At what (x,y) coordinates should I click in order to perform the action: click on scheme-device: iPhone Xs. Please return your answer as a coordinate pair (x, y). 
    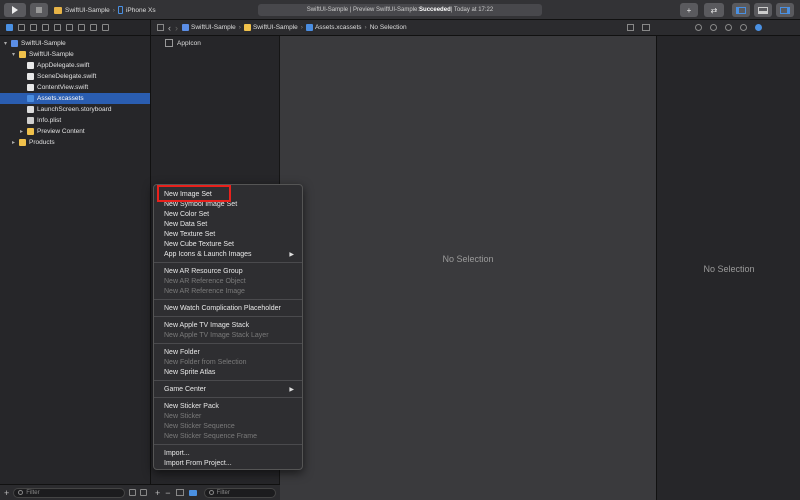
    Looking at the image, I should click on (140, 10).